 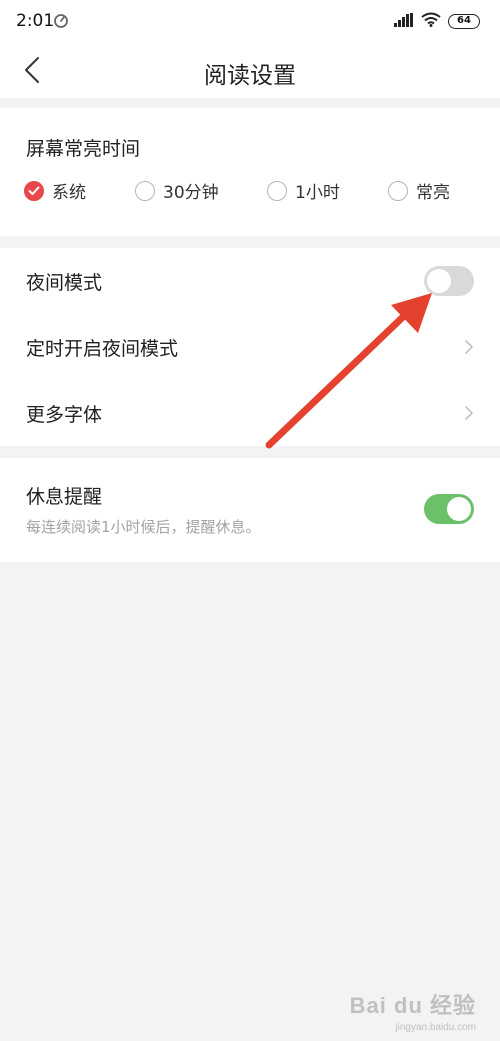 I want to click on sync-icon, so click(x=61, y=23).